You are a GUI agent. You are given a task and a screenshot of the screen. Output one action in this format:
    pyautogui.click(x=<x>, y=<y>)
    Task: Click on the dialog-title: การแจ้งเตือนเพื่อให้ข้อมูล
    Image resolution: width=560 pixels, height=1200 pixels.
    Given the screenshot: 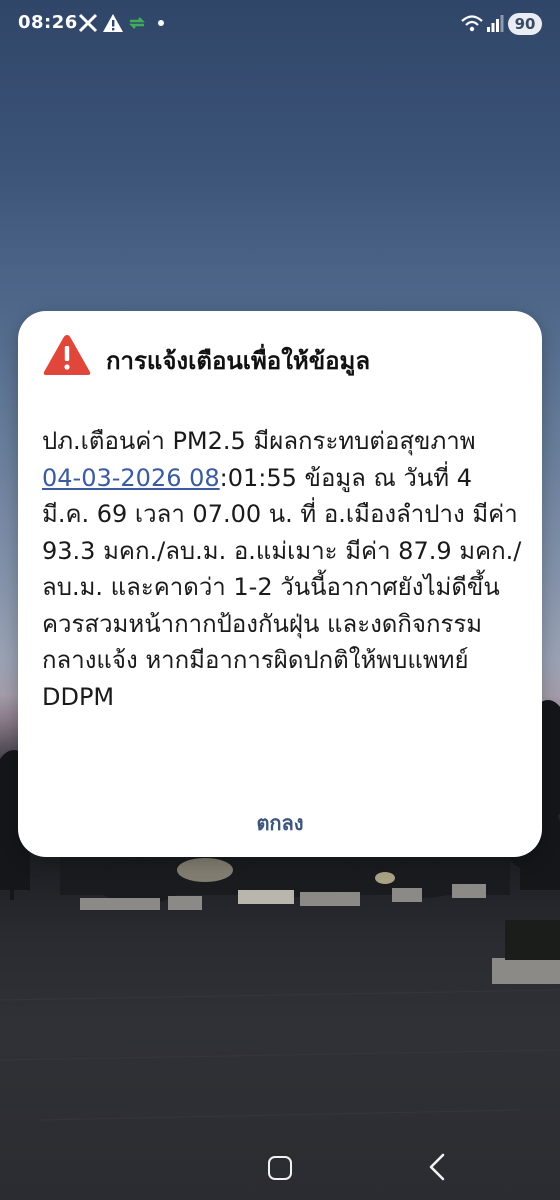 What is the action you would take?
    pyautogui.click(x=238, y=361)
    